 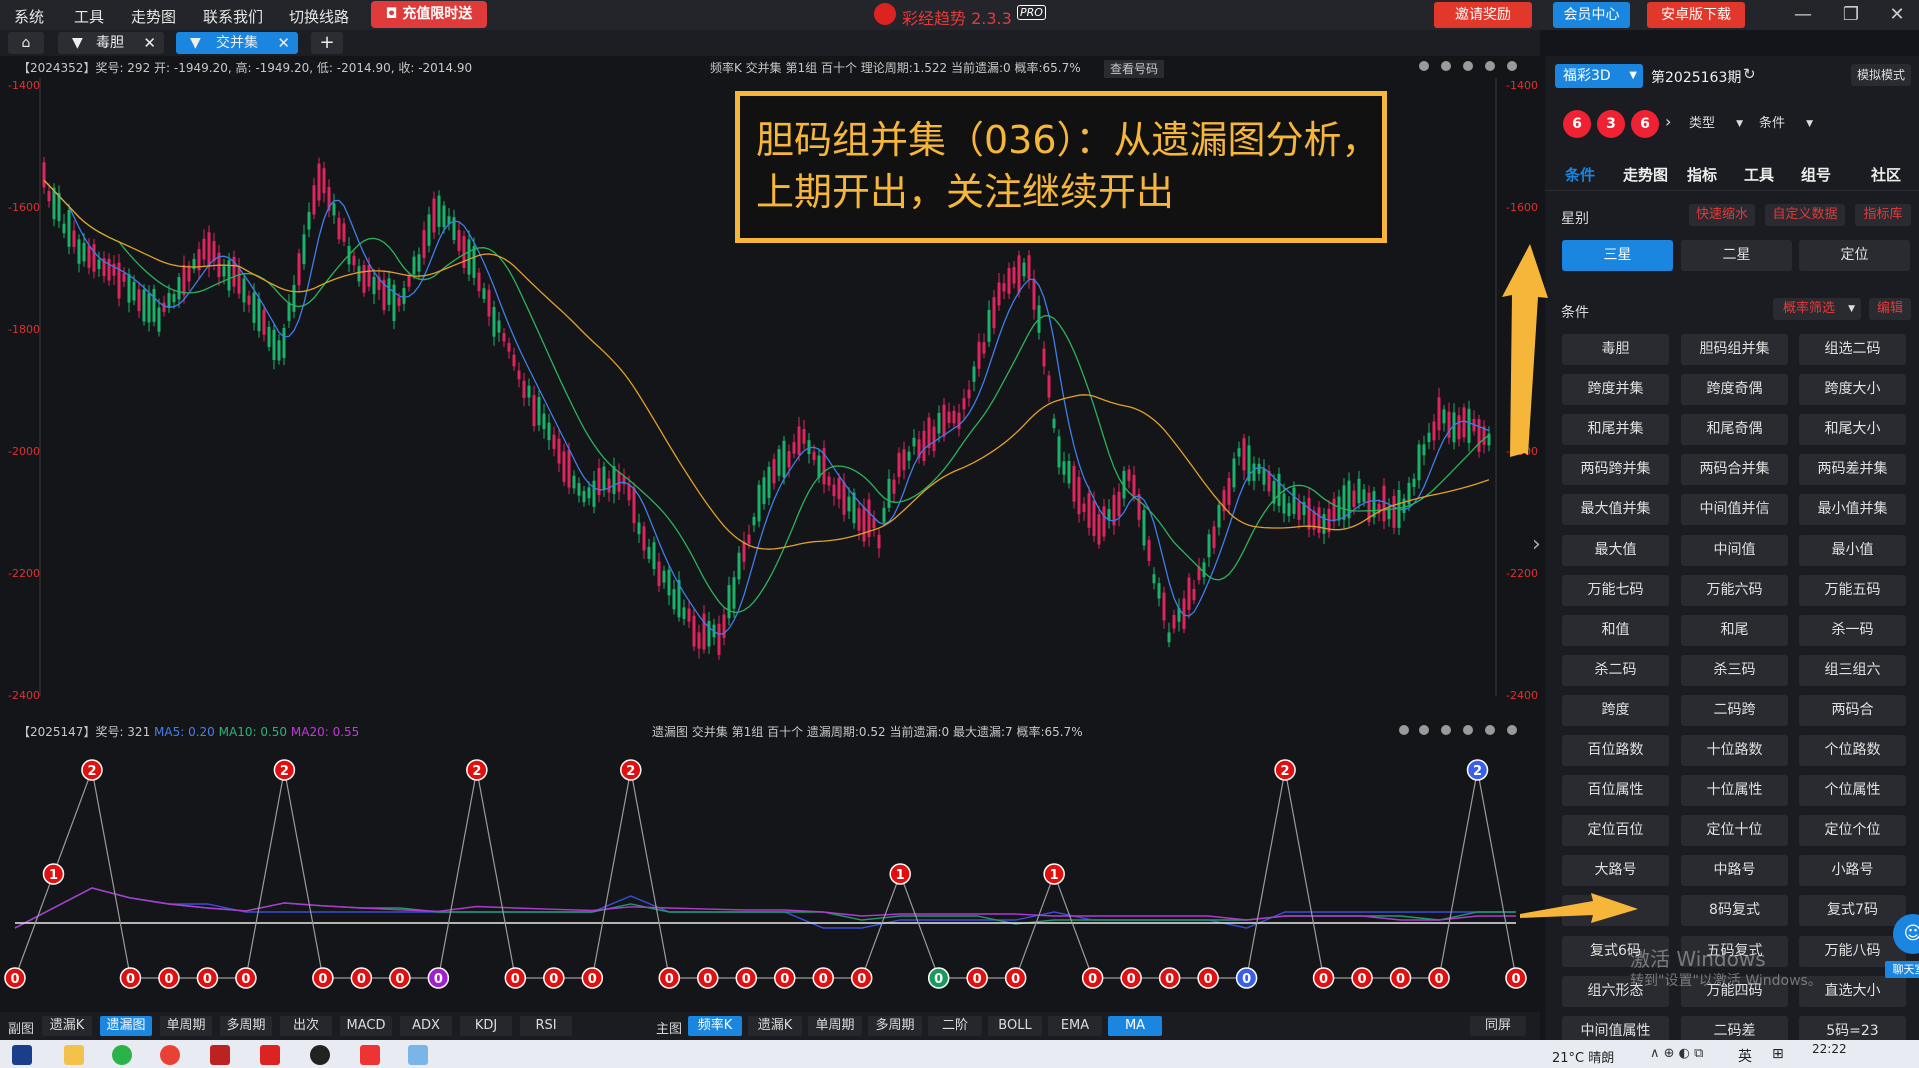 I want to click on condition-button: 胆码组并集, so click(x=1734, y=349).